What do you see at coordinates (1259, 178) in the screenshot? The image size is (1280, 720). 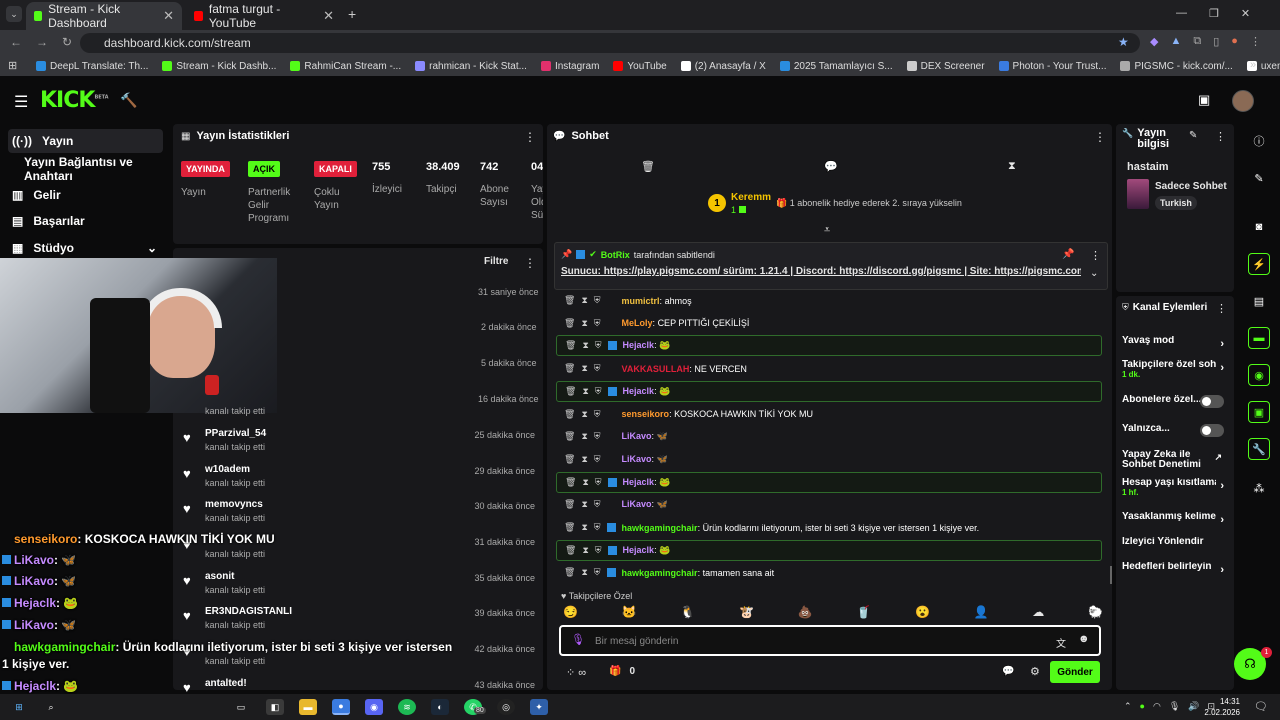 I see `pencil-icon: ✎` at bounding box center [1259, 178].